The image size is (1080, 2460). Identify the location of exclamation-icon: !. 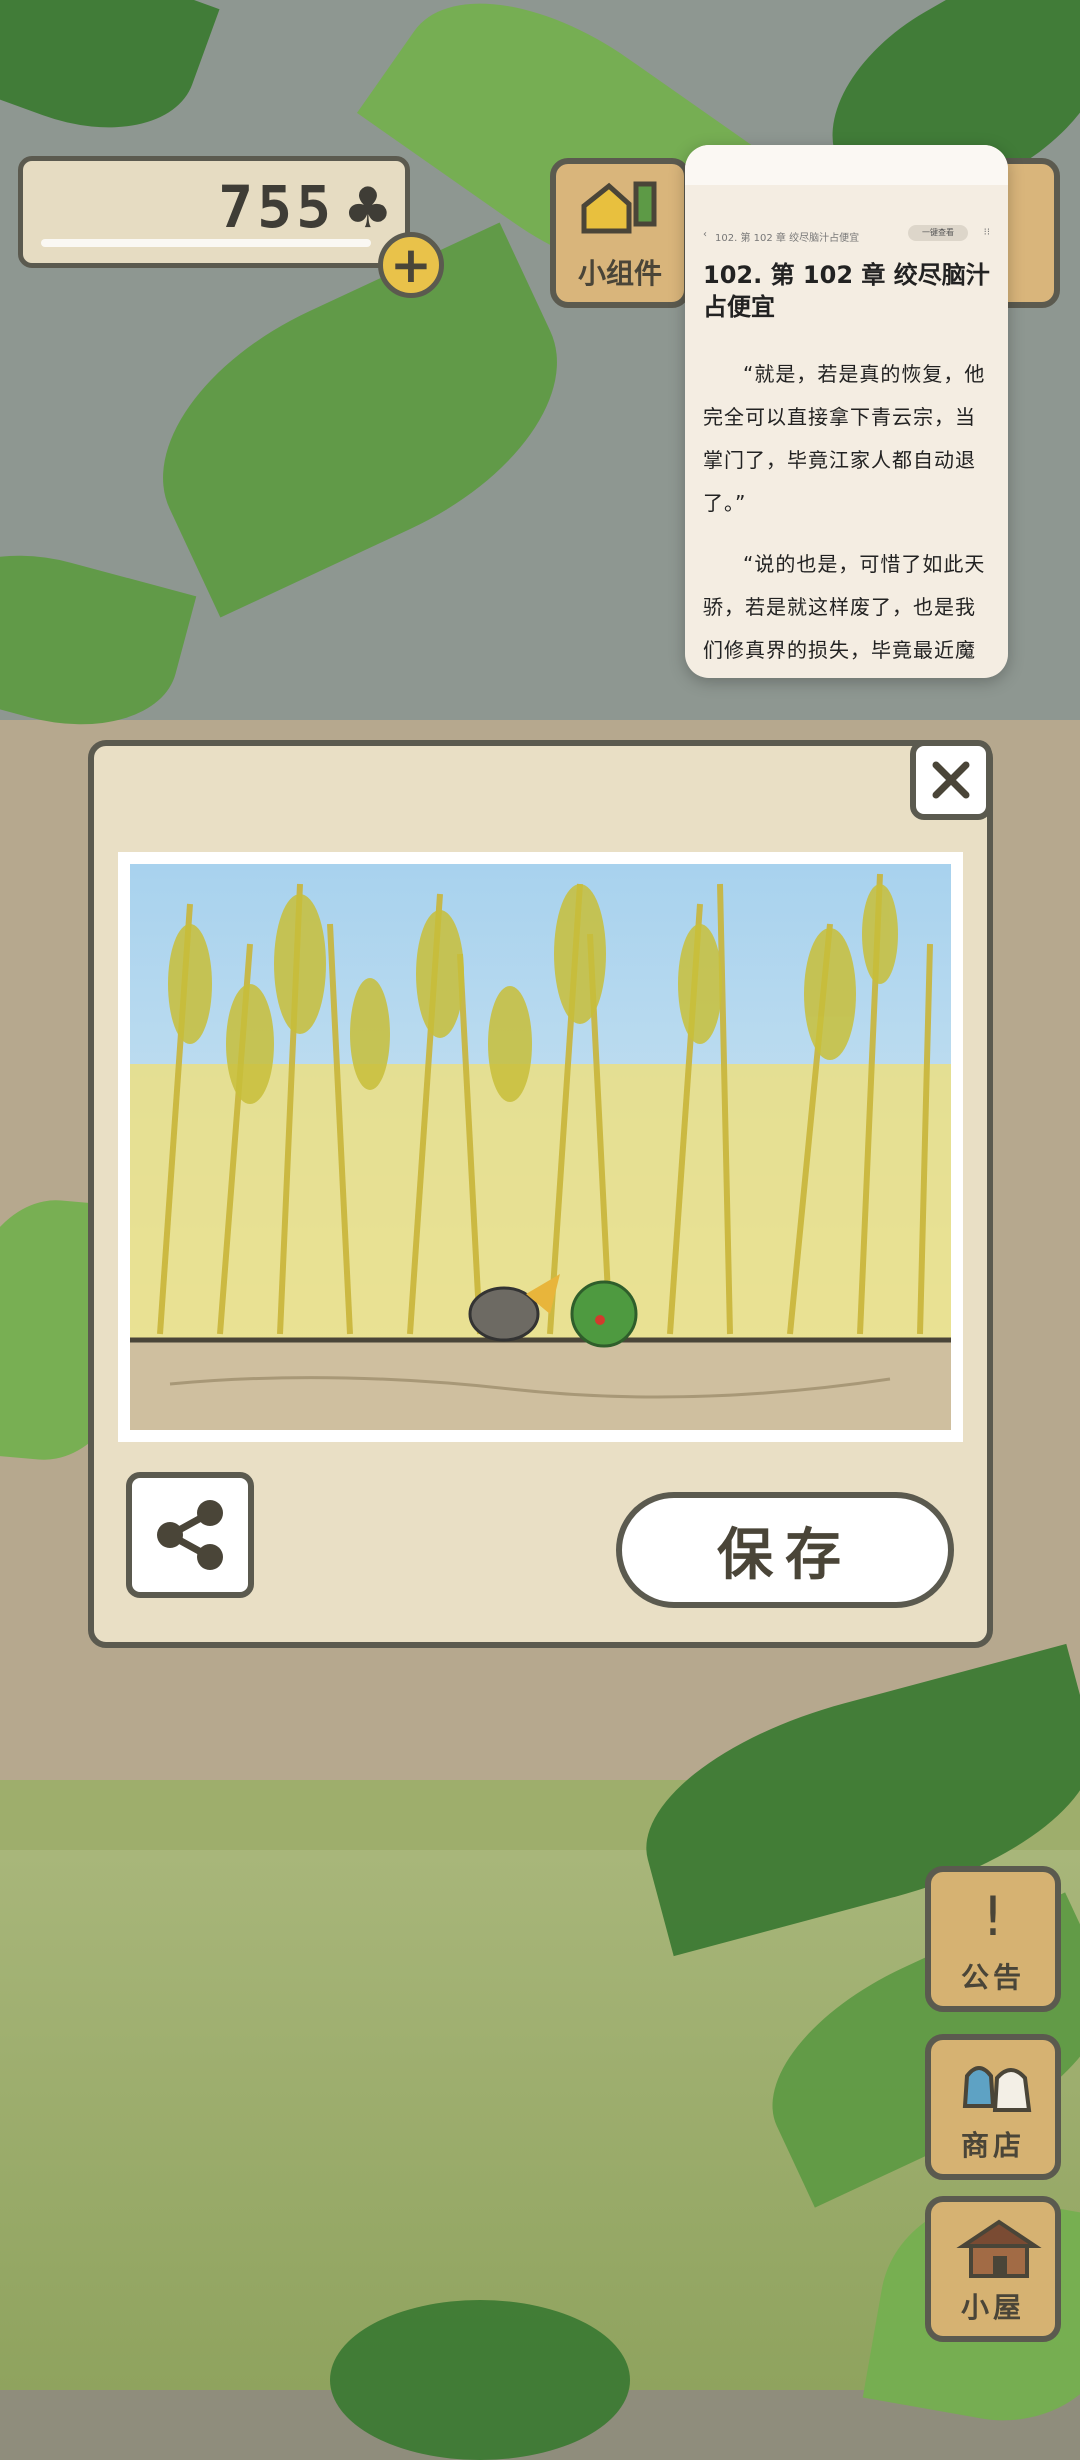
(993, 1916).